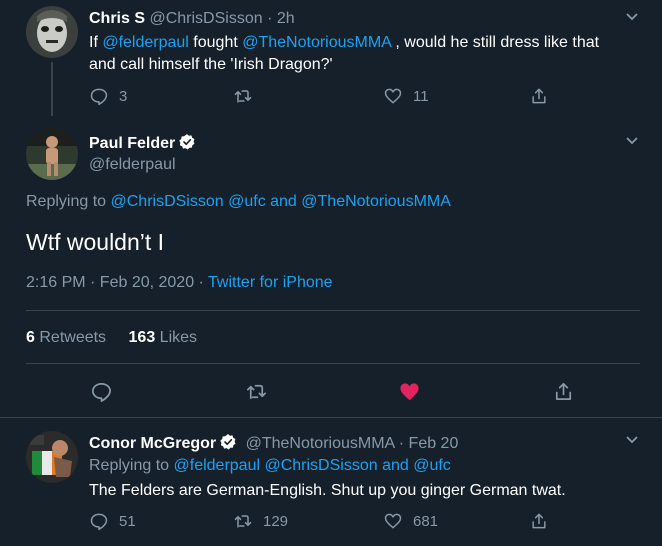  What do you see at coordinates (276, 521) in the screenshot?
I see `retweet-count: 129` at bounding box center [276, 521].